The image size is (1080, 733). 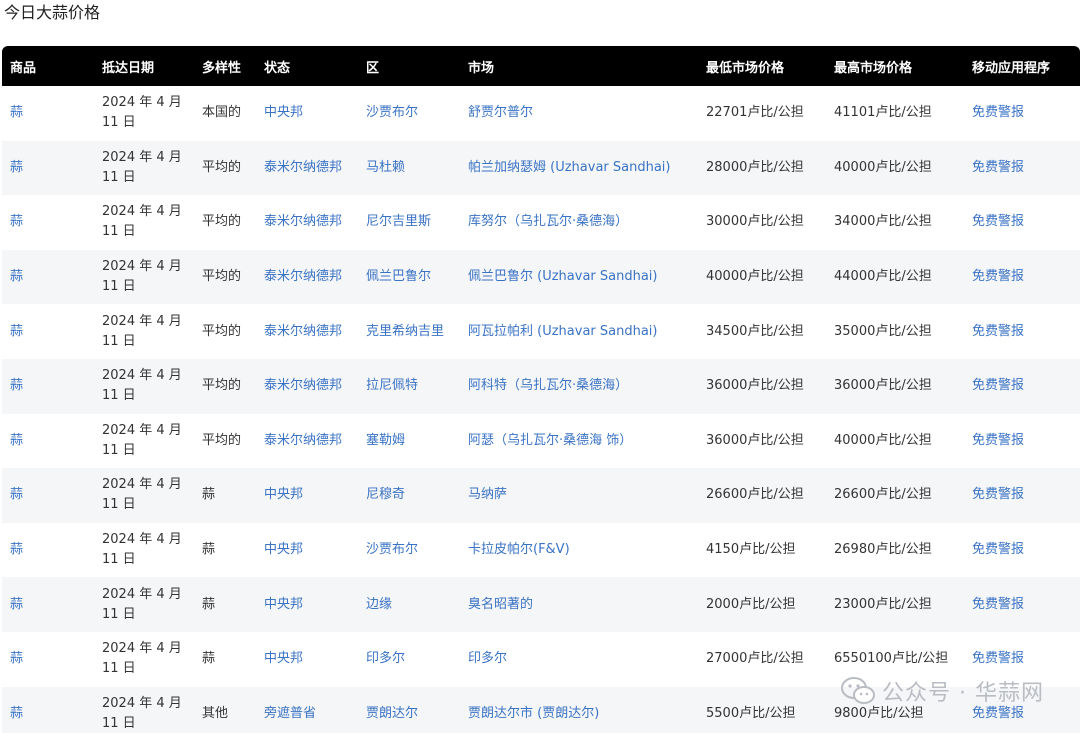 I want to click on cell-market: 印多尔, so click(x=579, y=659).